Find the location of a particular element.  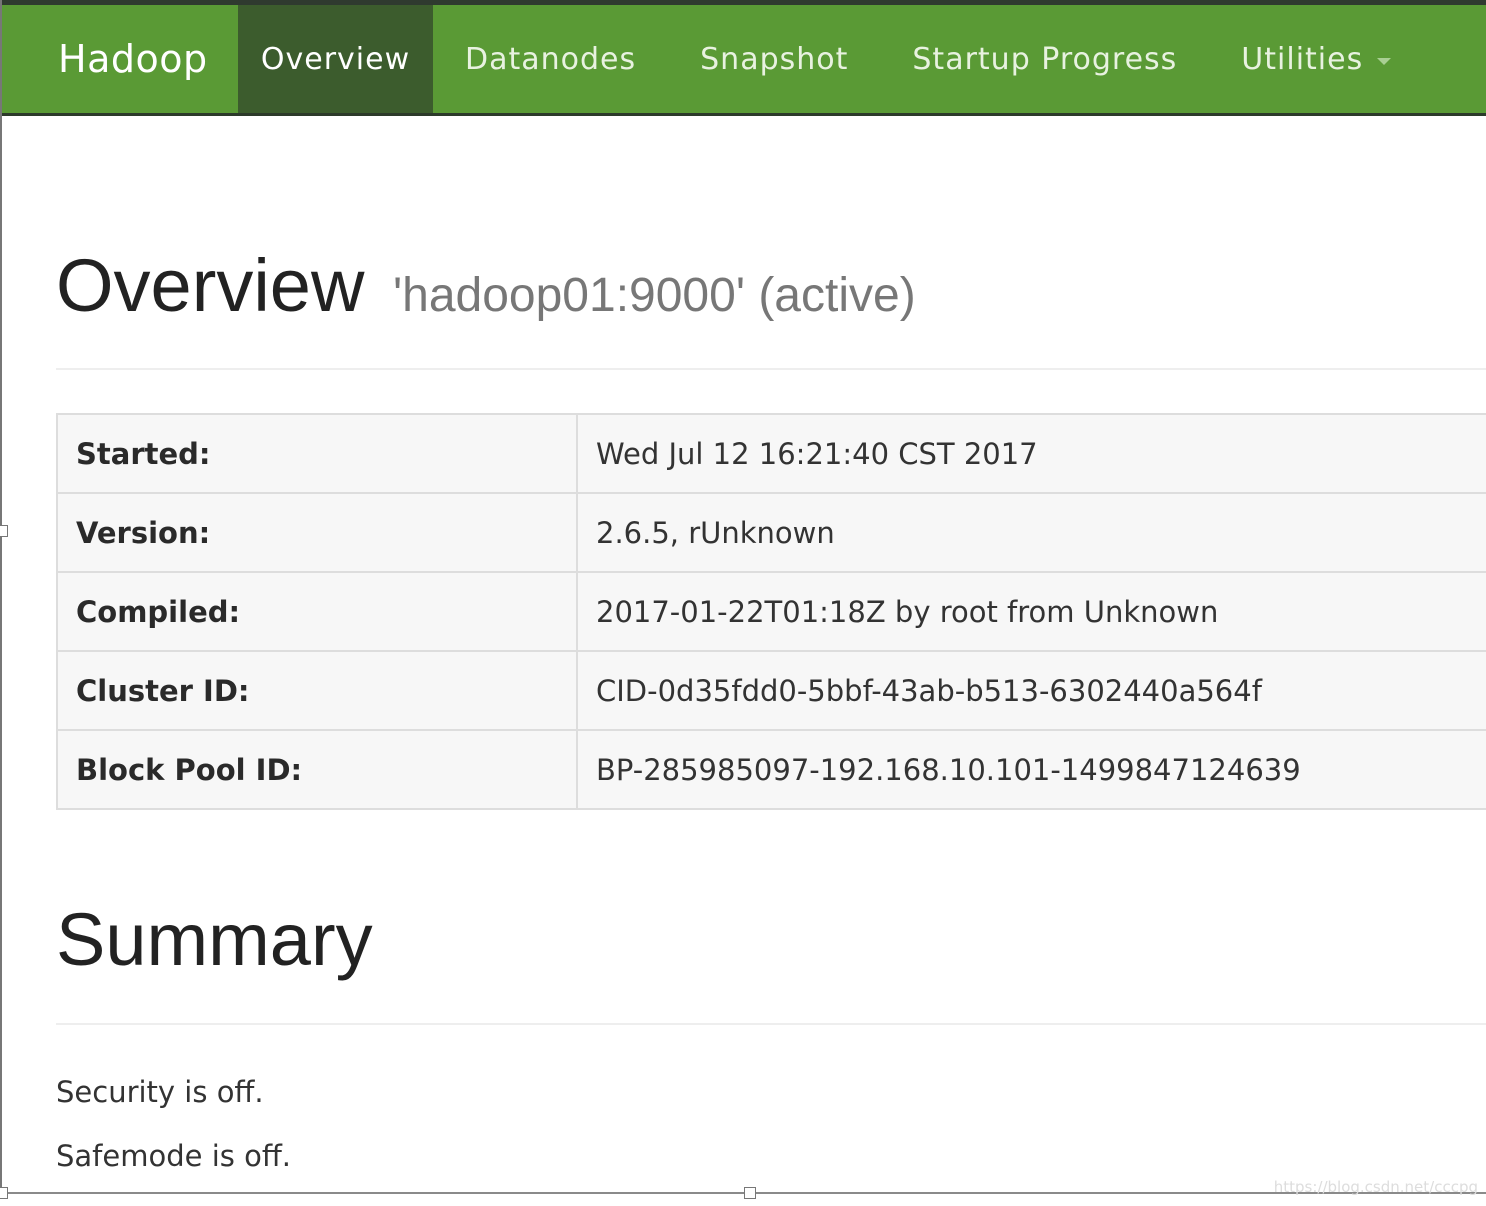

caret-down-icon is located at coordinates (1384, 61).